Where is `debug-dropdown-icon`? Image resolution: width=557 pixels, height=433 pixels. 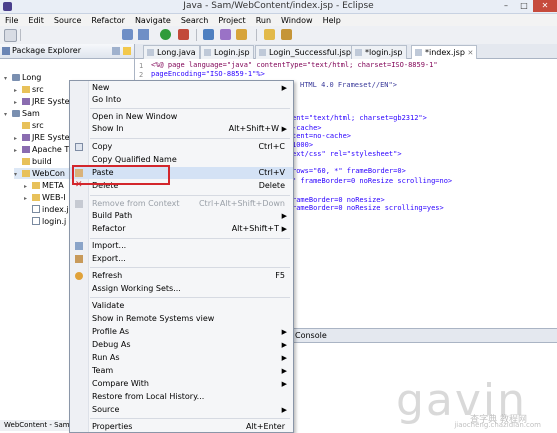
debug-dropdown-icon is located at coordinates (143, 34).